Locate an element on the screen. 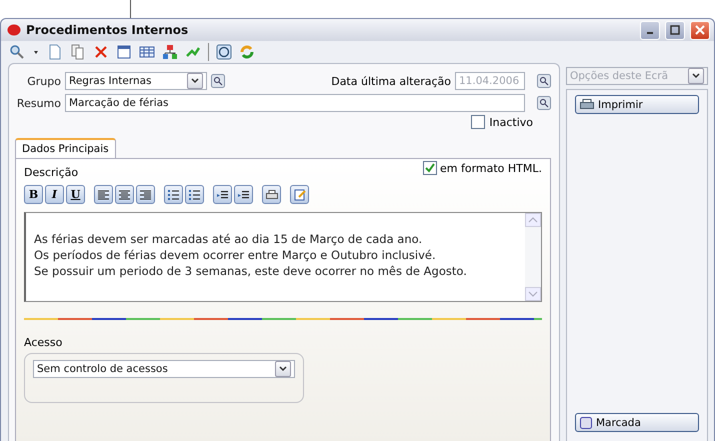 This screenshot has width=715, height=441. resumo-field: Marcação de férias is located at coordinates (295, 103).